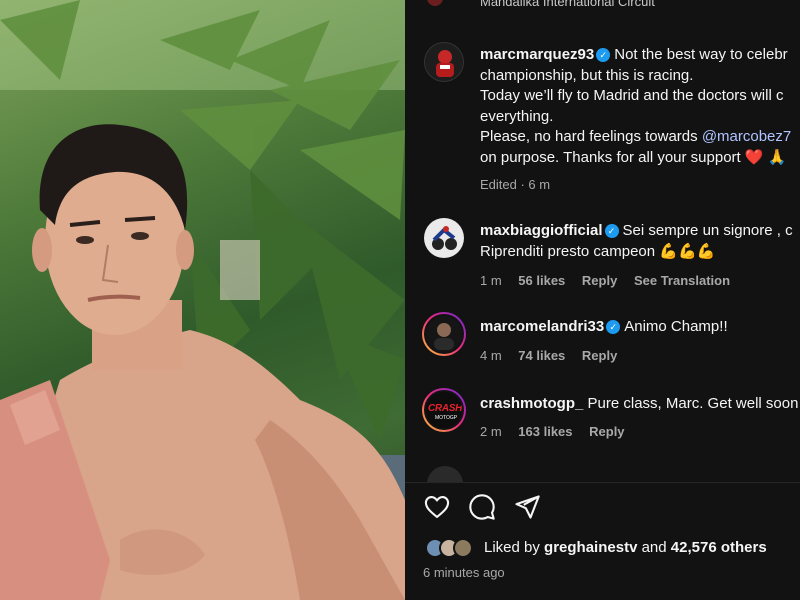  I want to click on mention-link: @marcobez7, so click(746, 136).